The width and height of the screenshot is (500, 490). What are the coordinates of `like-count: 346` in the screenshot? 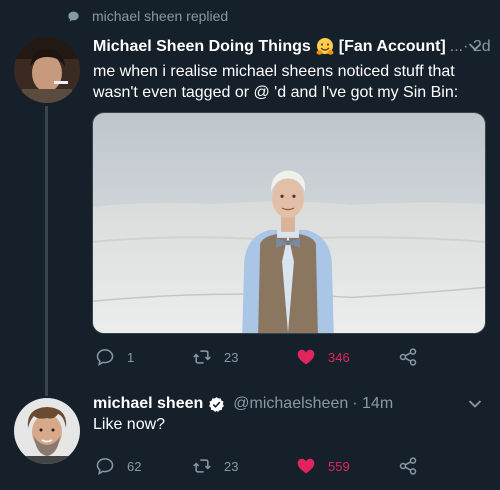 It's located at (339, 357).